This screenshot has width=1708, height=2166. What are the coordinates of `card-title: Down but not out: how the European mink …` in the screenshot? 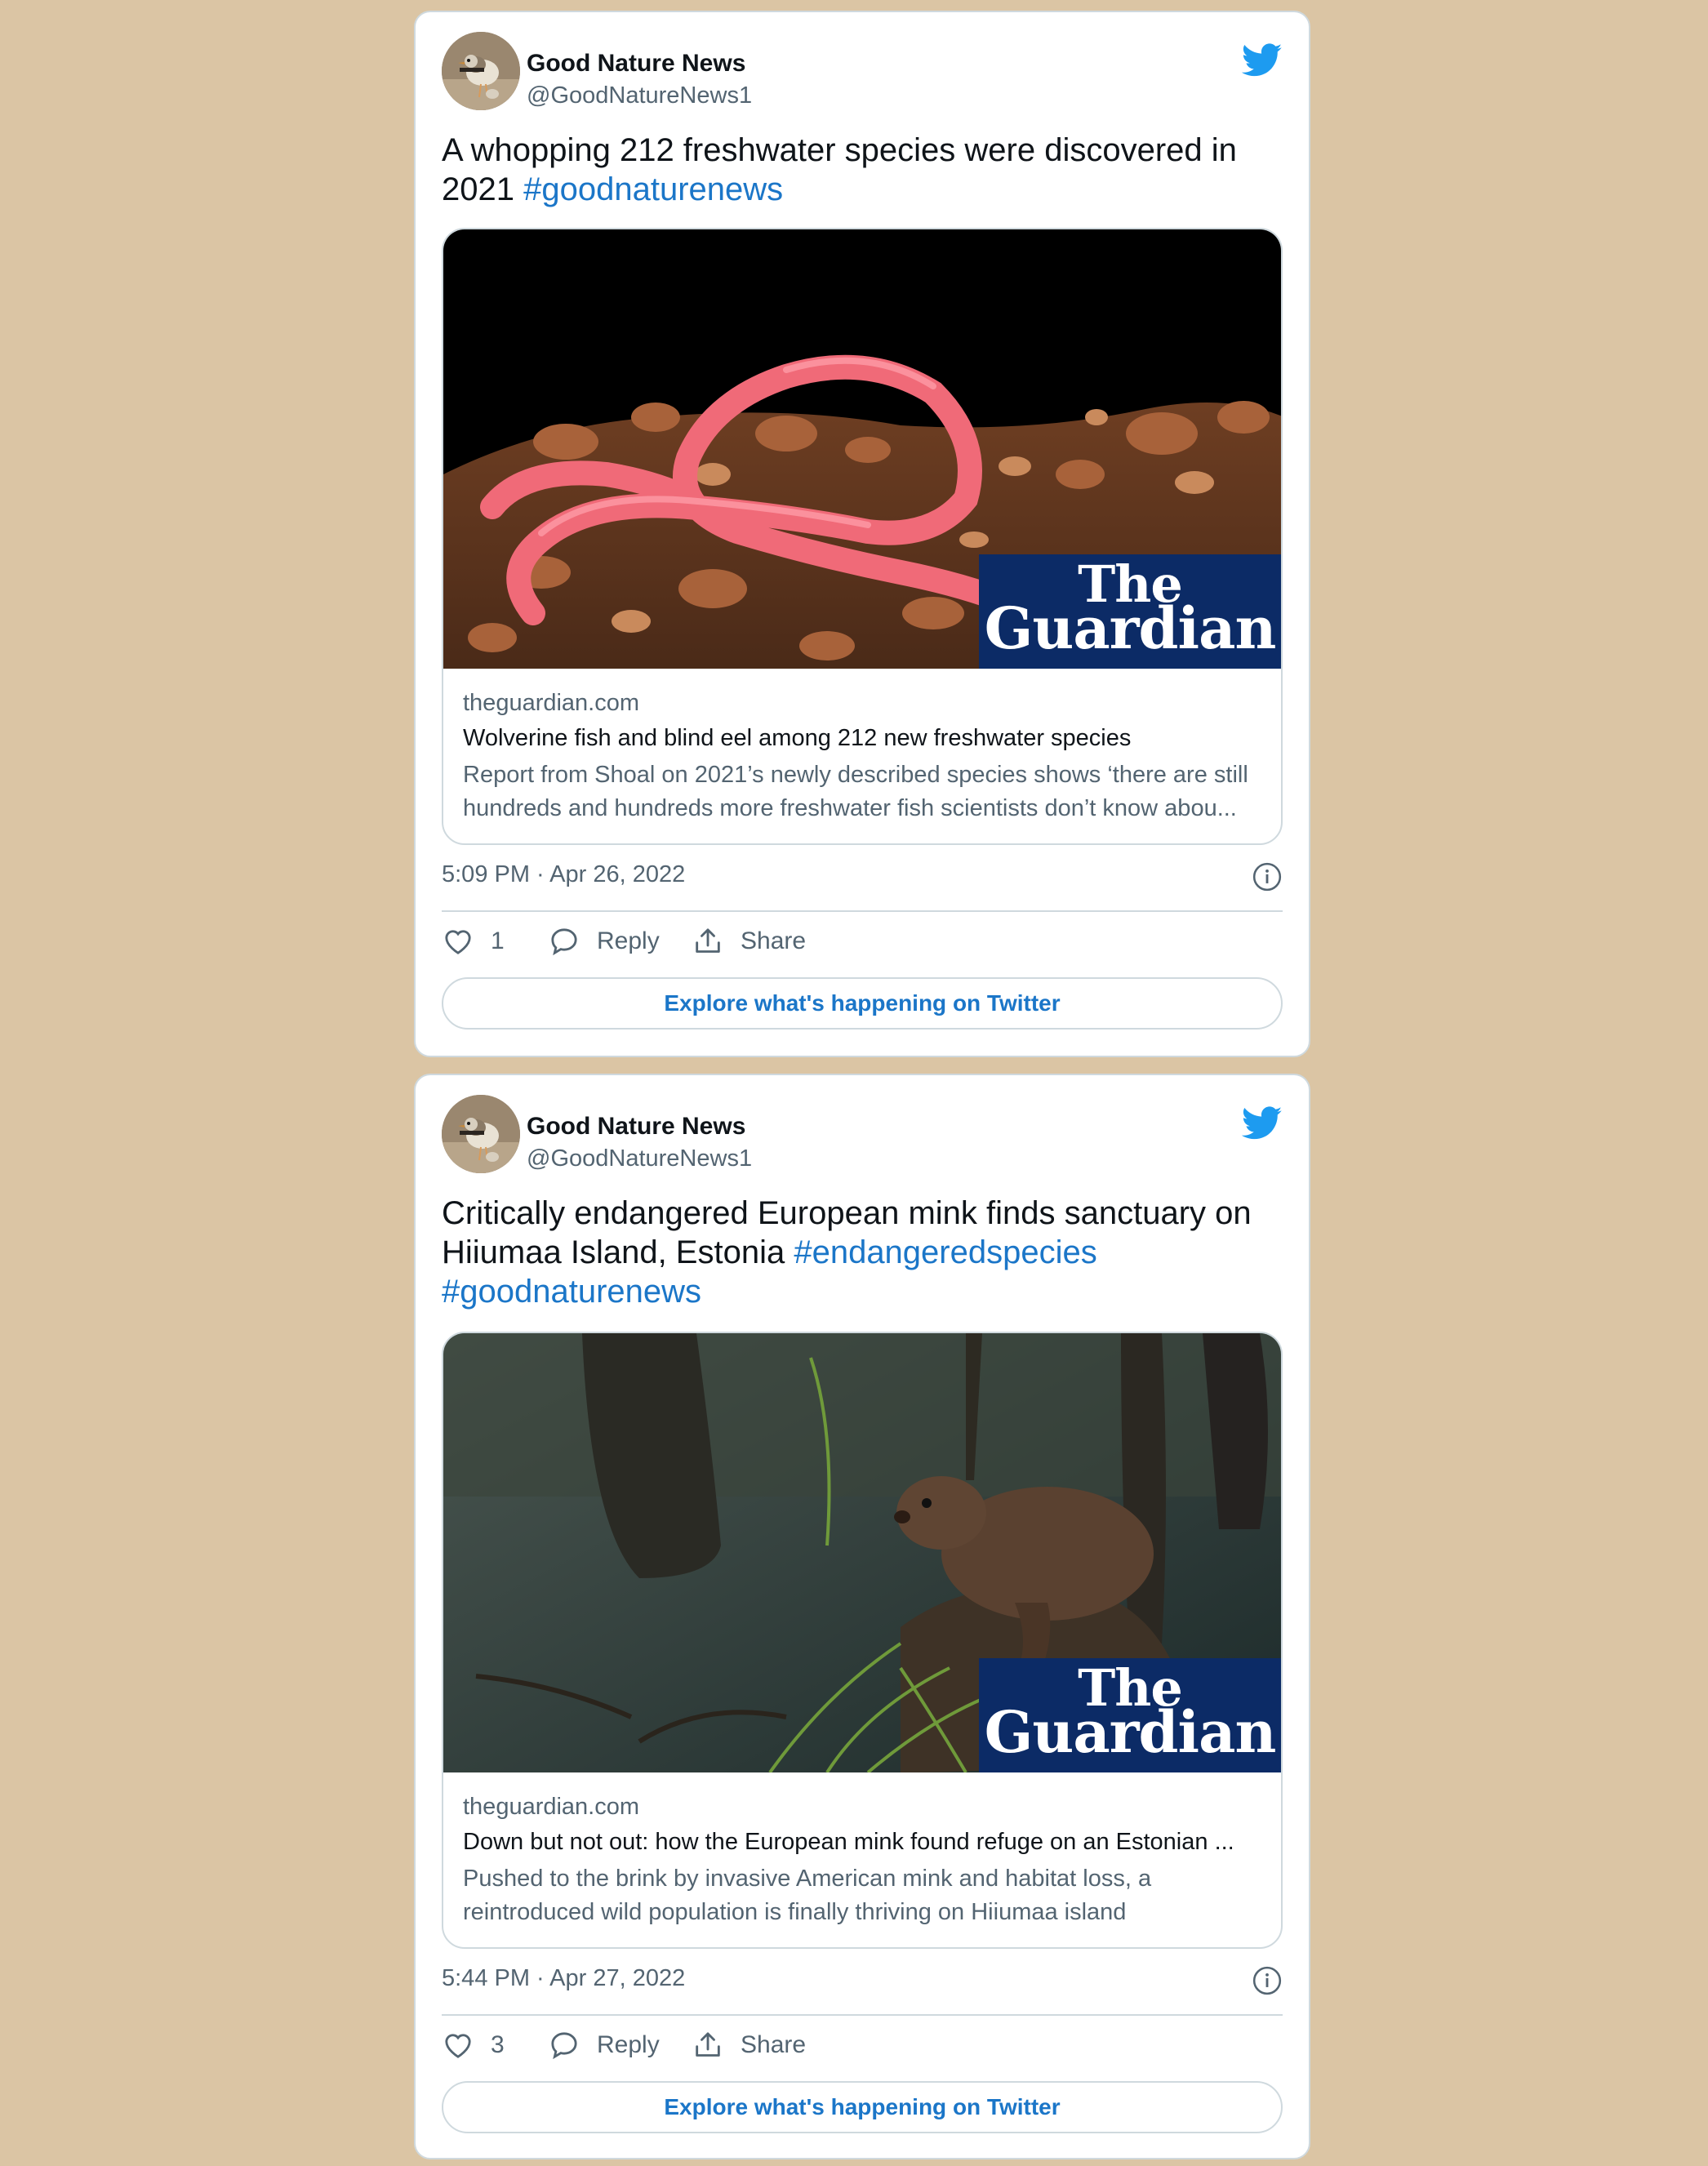 It's located at (862, 1842).